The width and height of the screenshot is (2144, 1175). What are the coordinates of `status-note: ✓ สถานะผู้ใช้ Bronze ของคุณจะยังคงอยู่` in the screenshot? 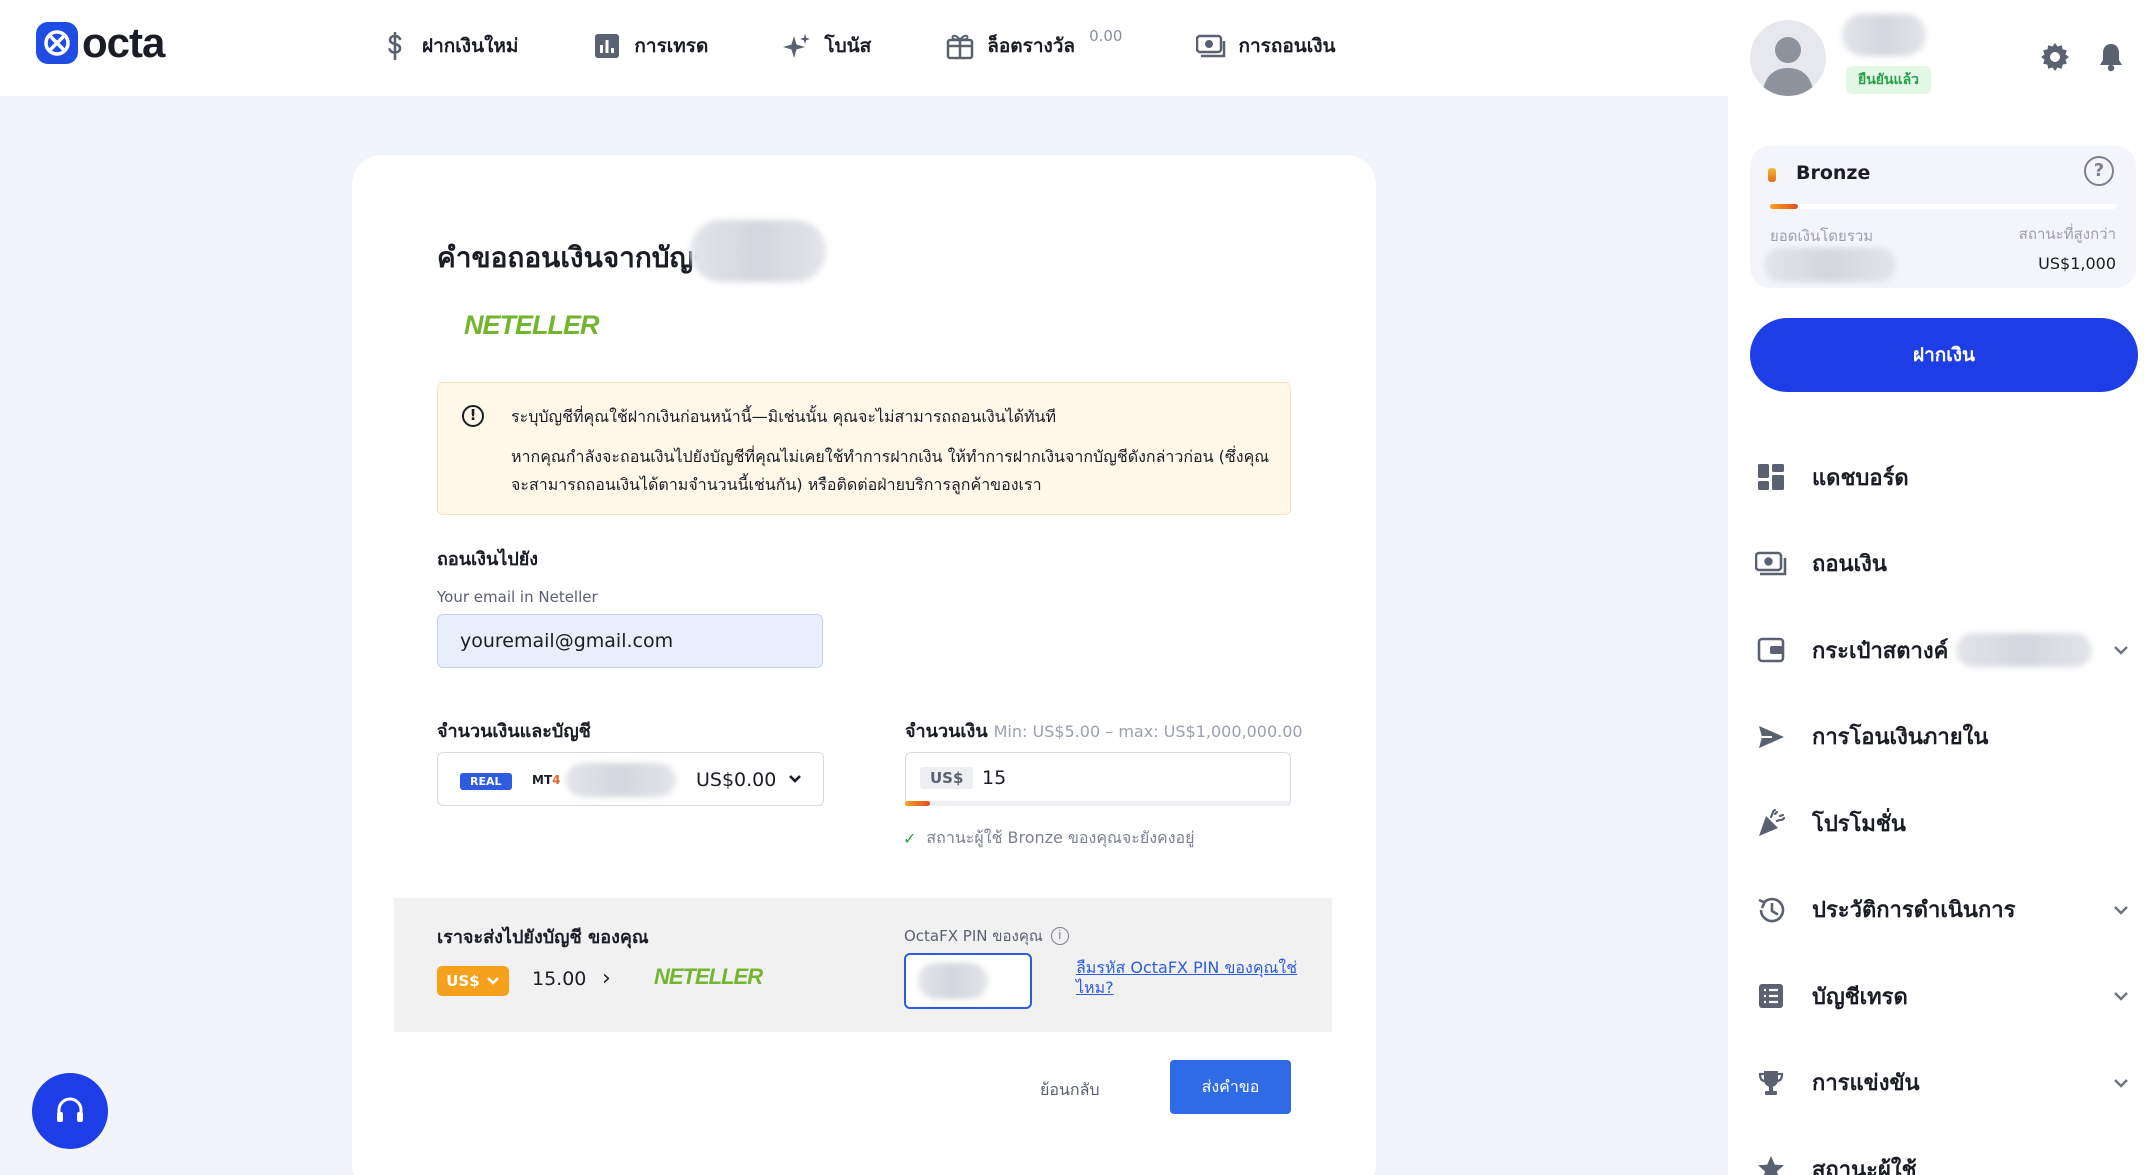 It's located at (1049, 838).